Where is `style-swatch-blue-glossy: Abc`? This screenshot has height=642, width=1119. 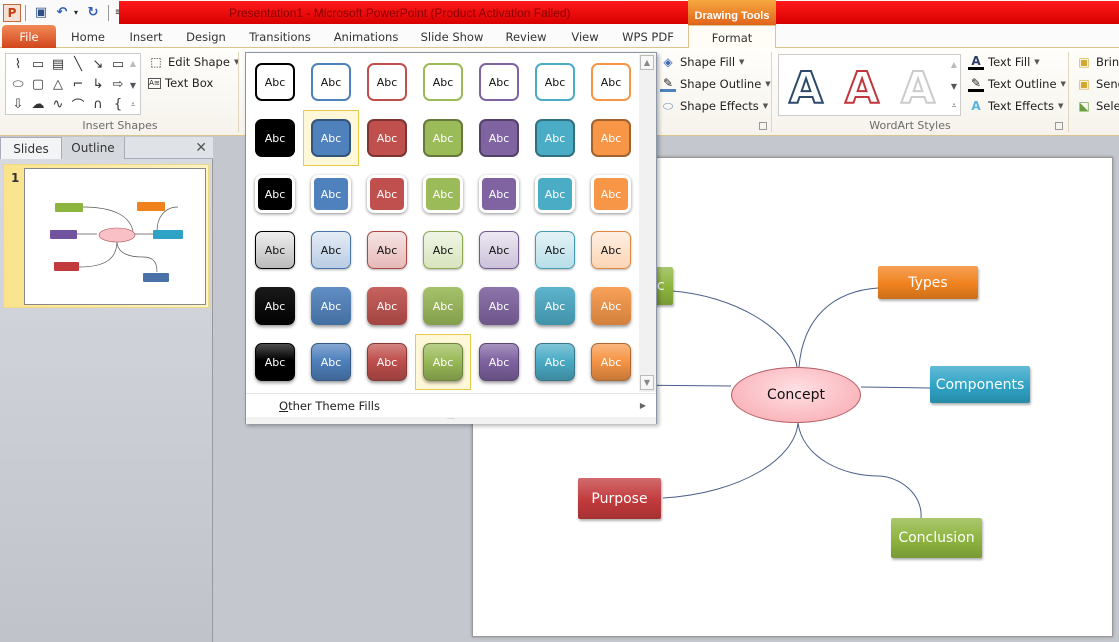
style-swatch-blue-glossy: Abc is located at coordinates (331, 362).